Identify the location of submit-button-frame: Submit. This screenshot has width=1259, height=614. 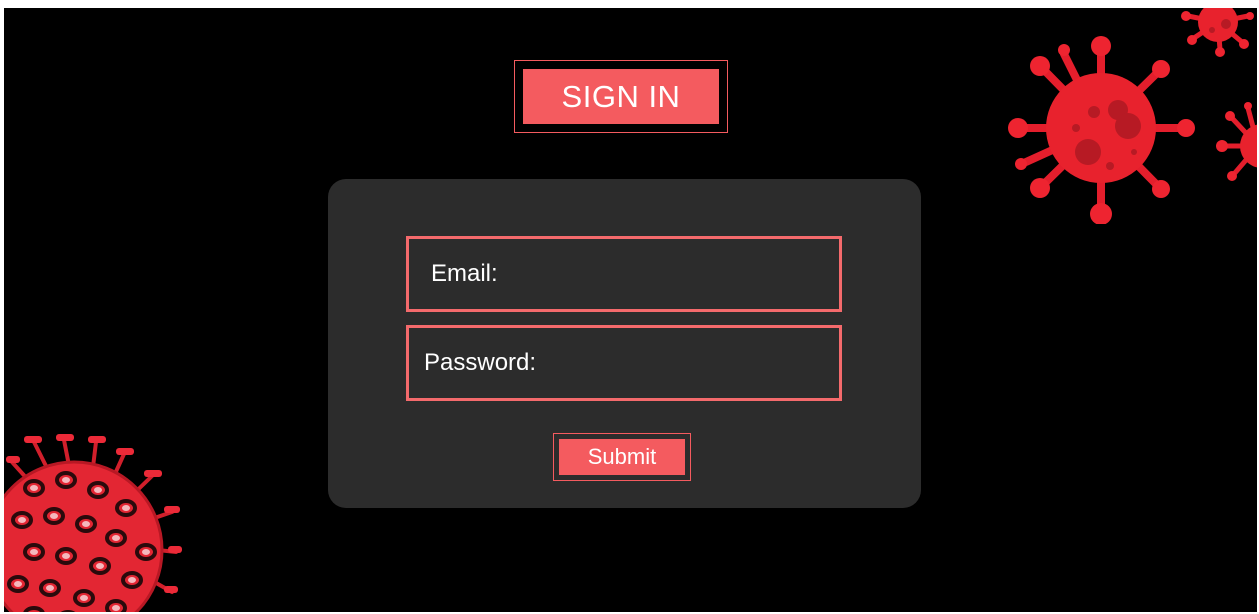
(622, 457).